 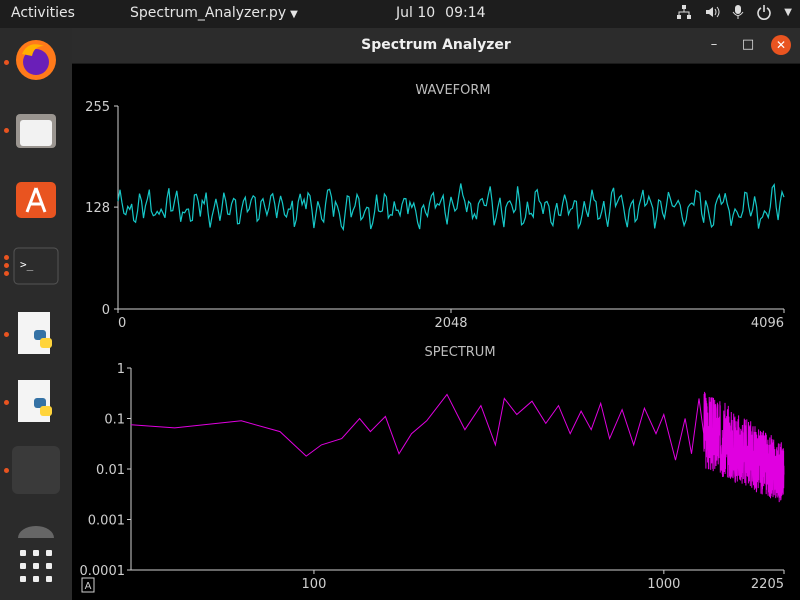 I want to click on files-icon, so click(x=36, y=130).